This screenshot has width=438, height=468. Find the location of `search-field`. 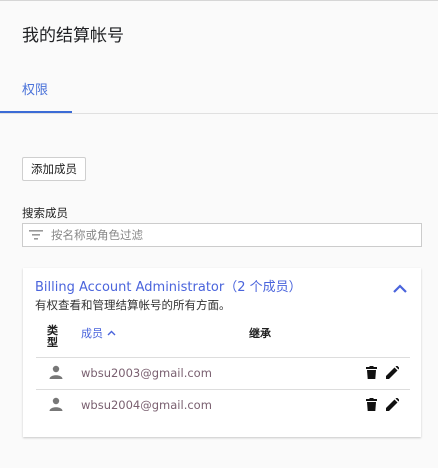

search-field is located at coordinates (222, 235).